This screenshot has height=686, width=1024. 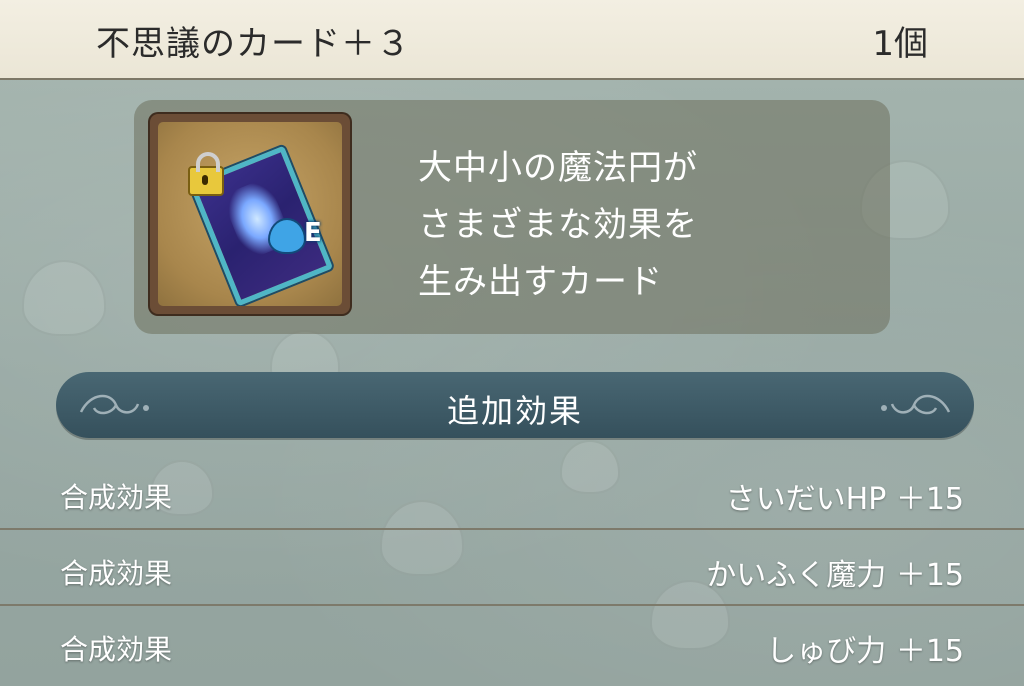 I want to click on effect-value: かいふく魔力 ＋15, so click(x=835, y=575).